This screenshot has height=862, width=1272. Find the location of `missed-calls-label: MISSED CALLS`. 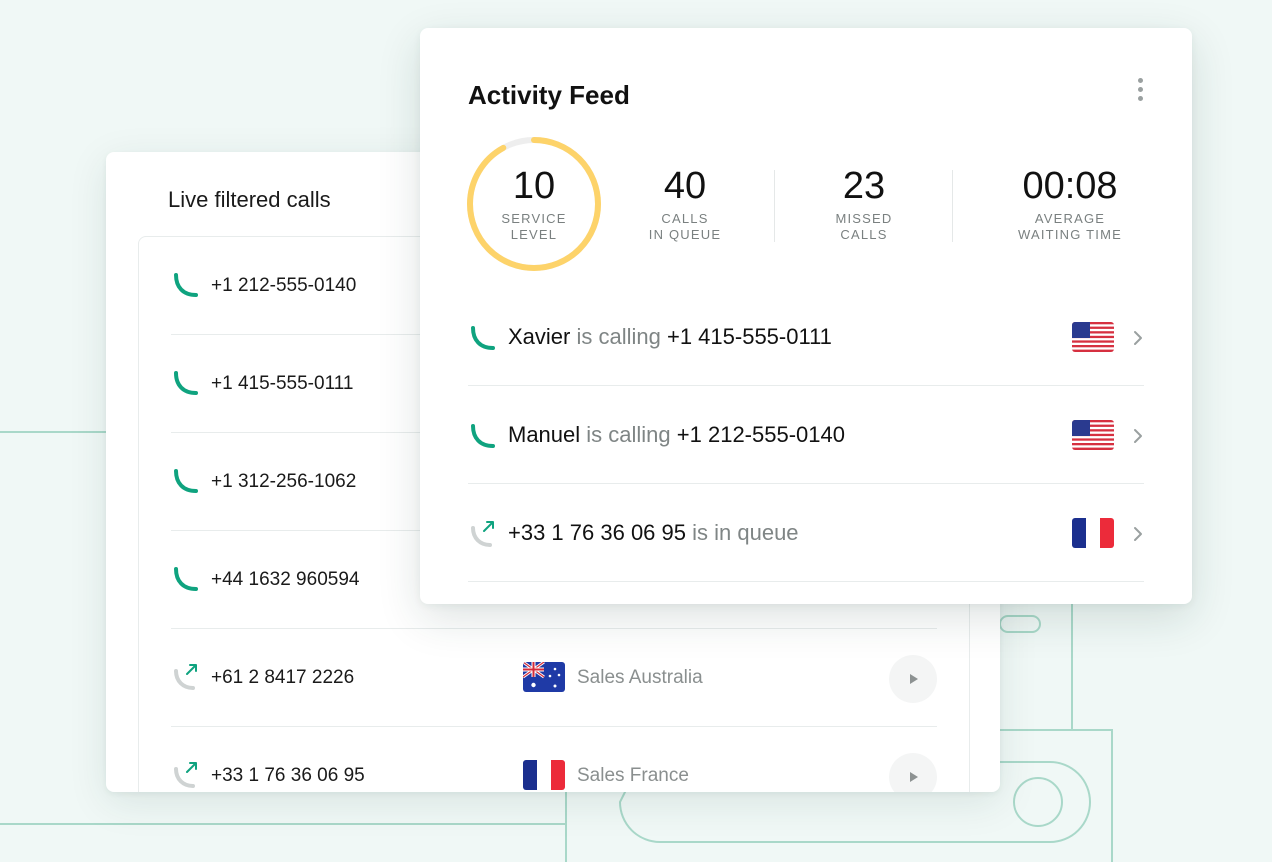

missed-calls-label: MISSED CALLS is located at coordinates (864, 226).